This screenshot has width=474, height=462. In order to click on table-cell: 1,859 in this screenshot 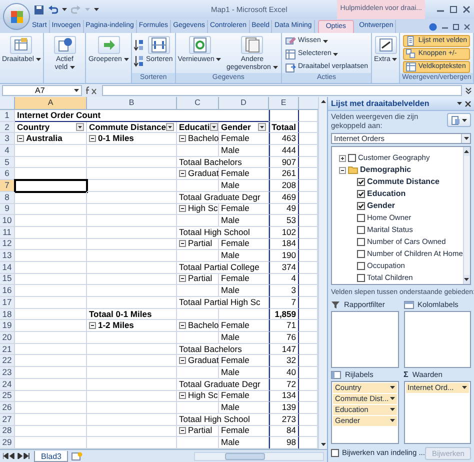, I will do `click(284, 314)`.